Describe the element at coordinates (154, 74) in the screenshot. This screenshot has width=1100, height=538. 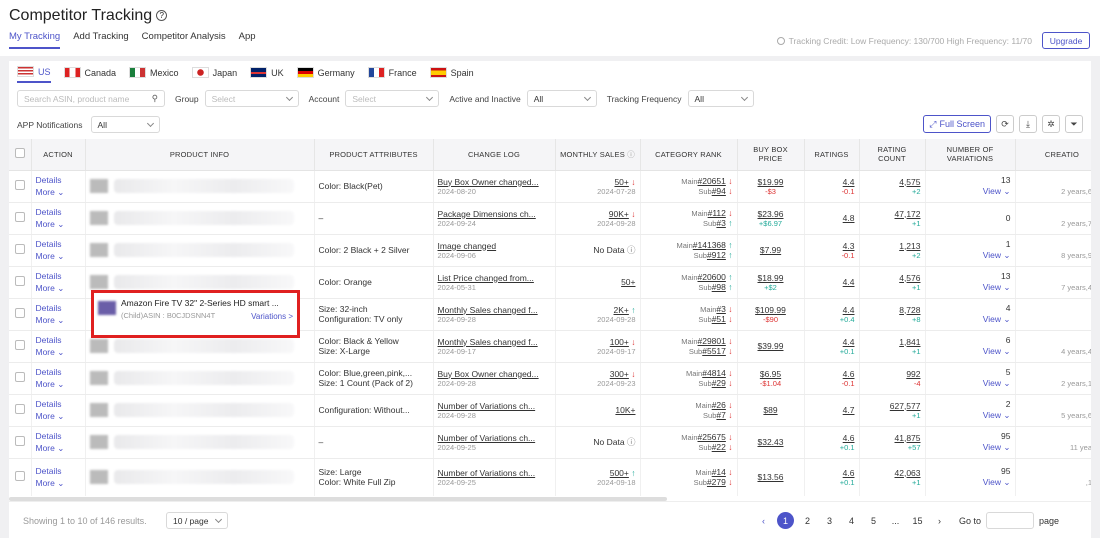
I see `market-mexico: Mexico` at that location.